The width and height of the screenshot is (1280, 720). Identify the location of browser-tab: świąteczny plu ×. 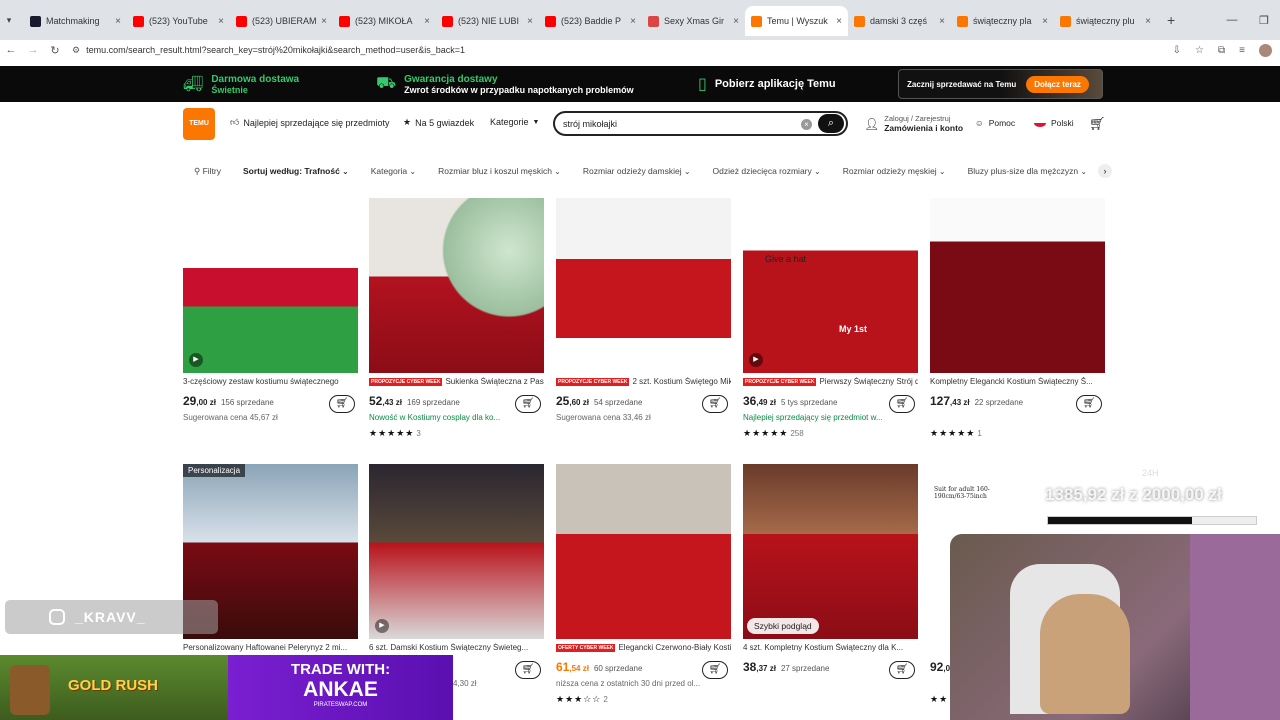
(1105, 21).